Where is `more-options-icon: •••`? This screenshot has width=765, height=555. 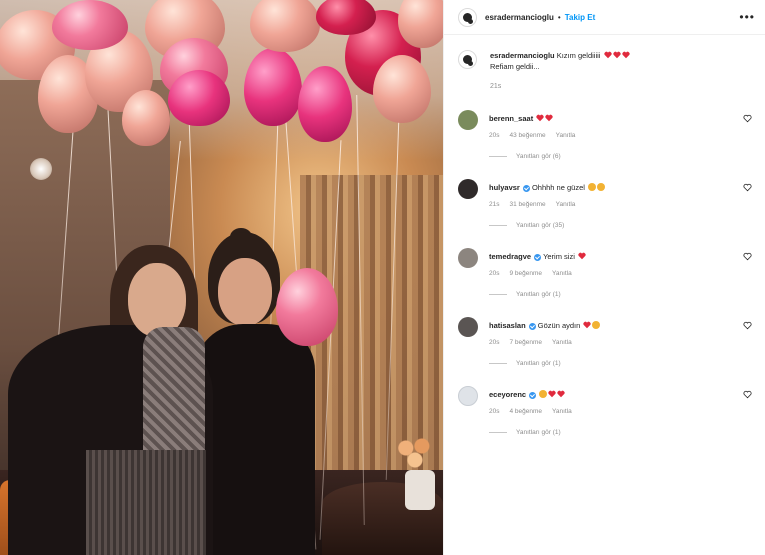
more-options-icon: ••• is located at coordinates (747, 17).